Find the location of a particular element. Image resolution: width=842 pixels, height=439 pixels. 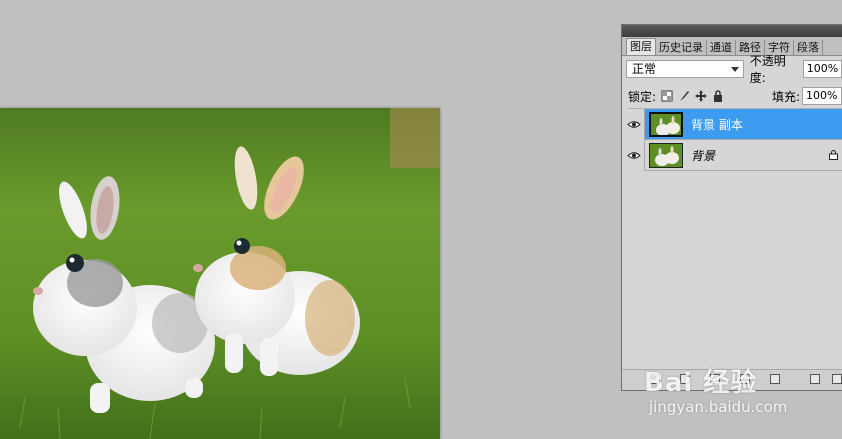

tab-history: 历史记录 is located at coordinates (681, 47).